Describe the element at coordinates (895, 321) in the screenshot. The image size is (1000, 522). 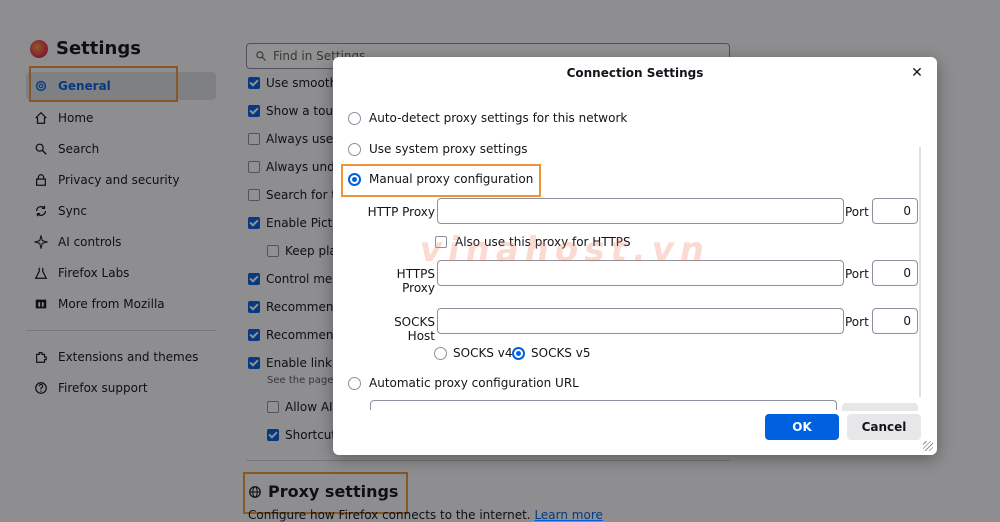
I see `socks-port-input: 0` at that location.